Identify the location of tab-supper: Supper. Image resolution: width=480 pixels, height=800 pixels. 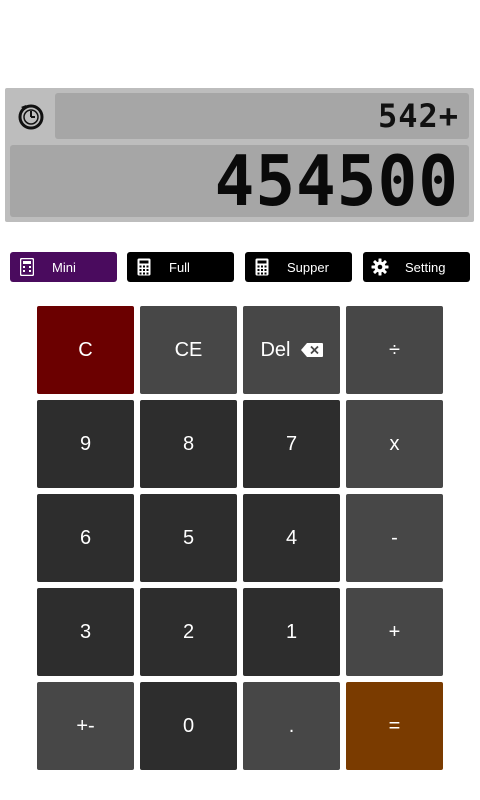
(298, 267).